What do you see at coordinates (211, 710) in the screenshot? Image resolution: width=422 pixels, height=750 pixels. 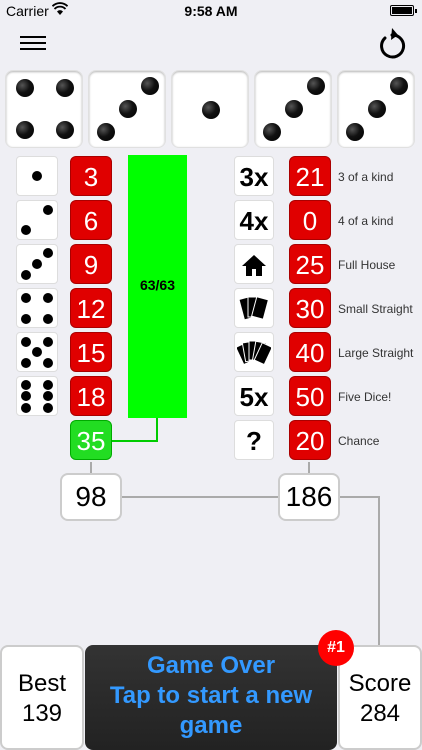 I see `new-game-prompt: Tap to start a new game` at bounding box center [211, 710].